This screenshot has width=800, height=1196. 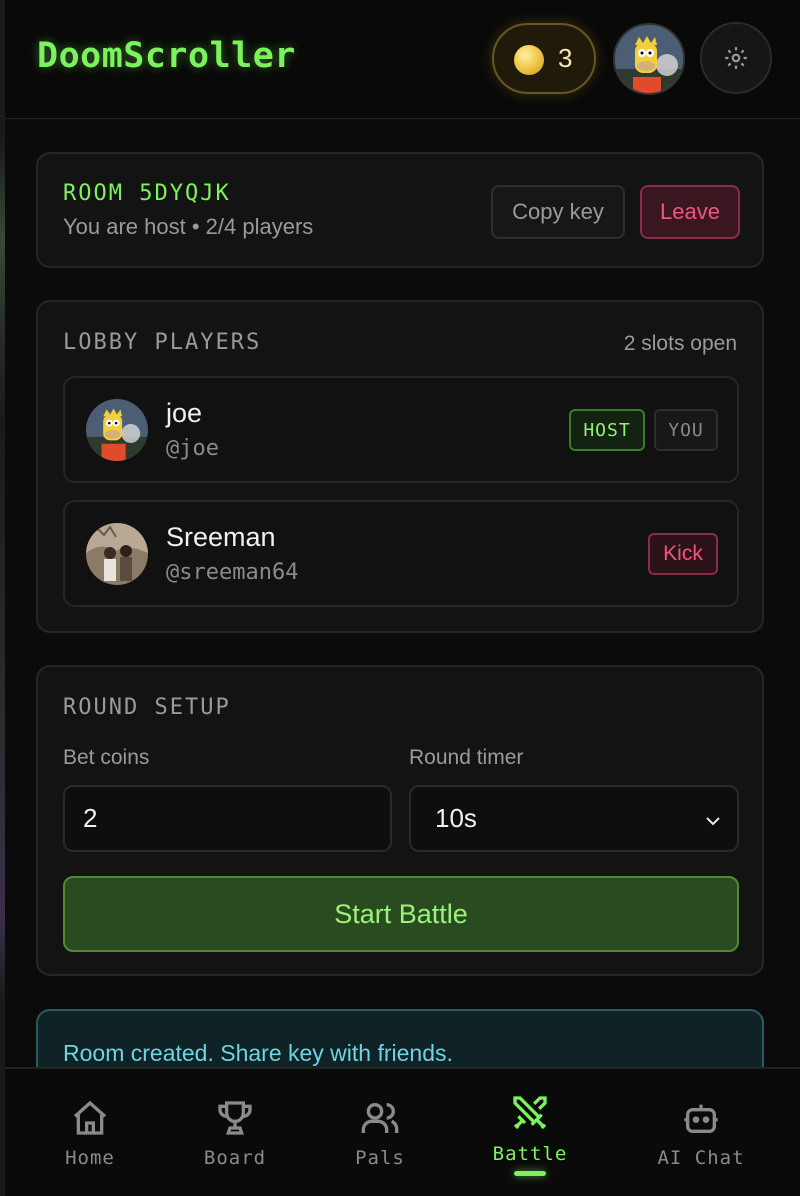 What do you see at coordinates (683, 554) in the screenshot?
I see `kick-button: Kick` at bounding box center [683, 554].